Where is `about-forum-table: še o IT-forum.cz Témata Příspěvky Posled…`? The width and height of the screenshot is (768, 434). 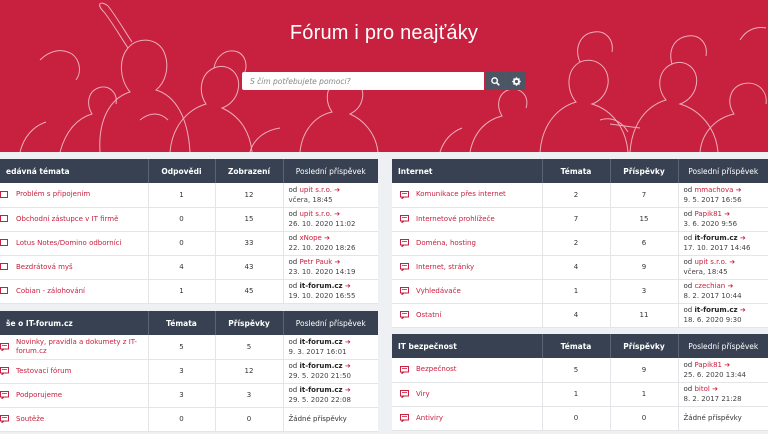 about-forum-table: še o IT-forum.cz Témata Příspěvky Posled… is located at coordinates (189, 371).